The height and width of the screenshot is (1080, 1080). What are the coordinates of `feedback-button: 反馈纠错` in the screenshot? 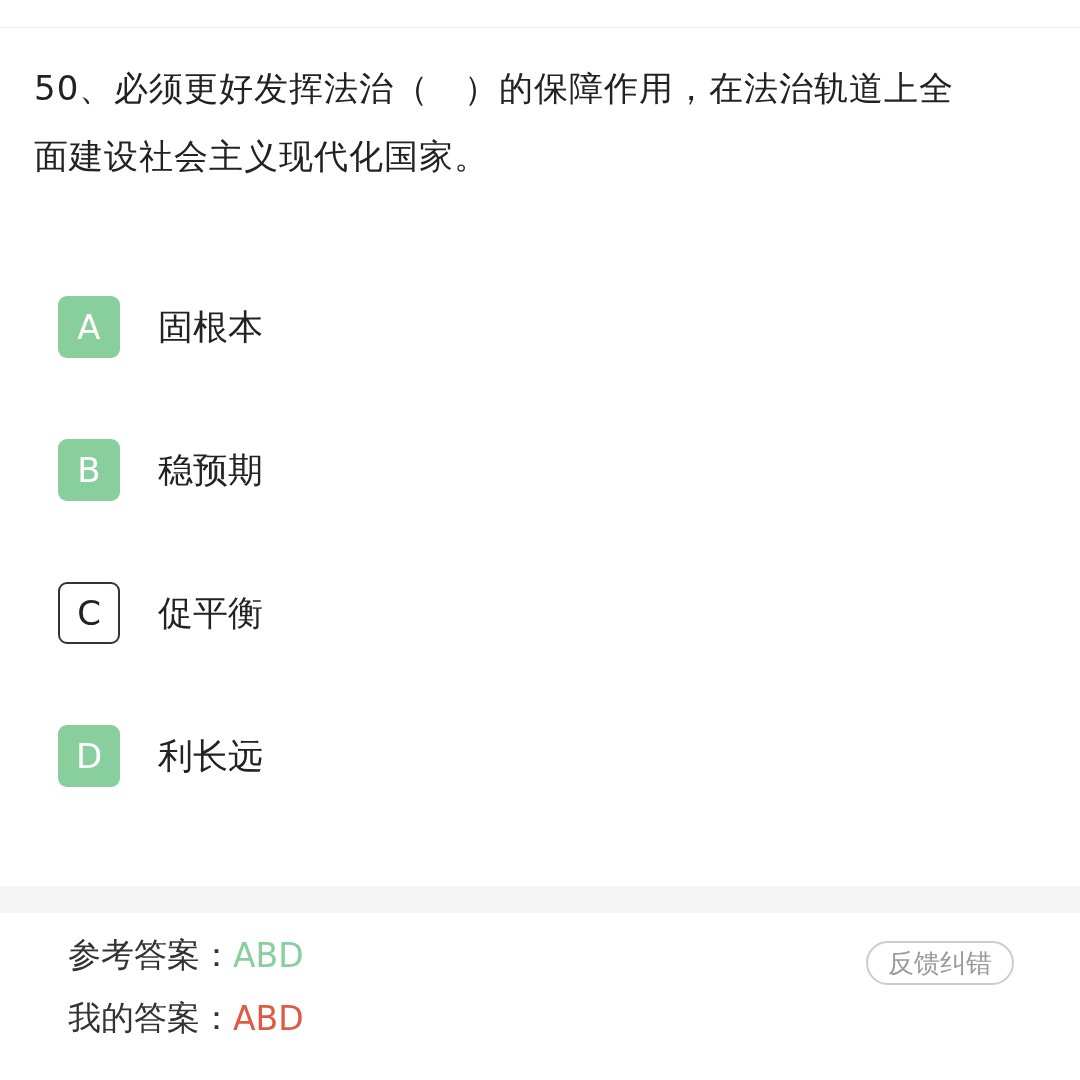 It's located at (940, 963).